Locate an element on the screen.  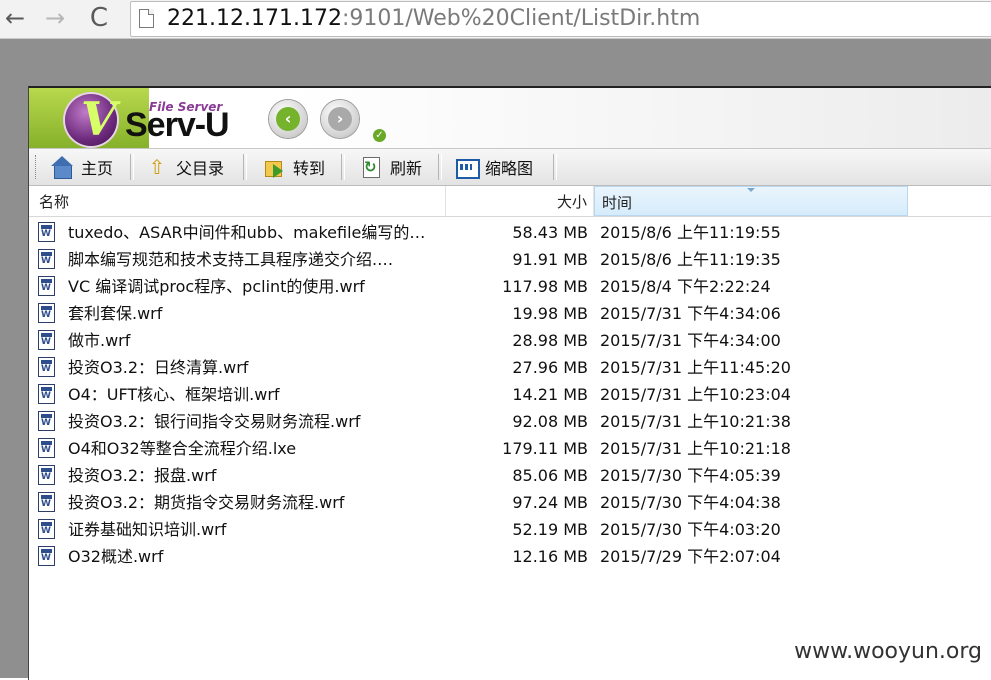
file-name: 投资O3.2：日终清算.wrf is located at coordinates (254, 368).